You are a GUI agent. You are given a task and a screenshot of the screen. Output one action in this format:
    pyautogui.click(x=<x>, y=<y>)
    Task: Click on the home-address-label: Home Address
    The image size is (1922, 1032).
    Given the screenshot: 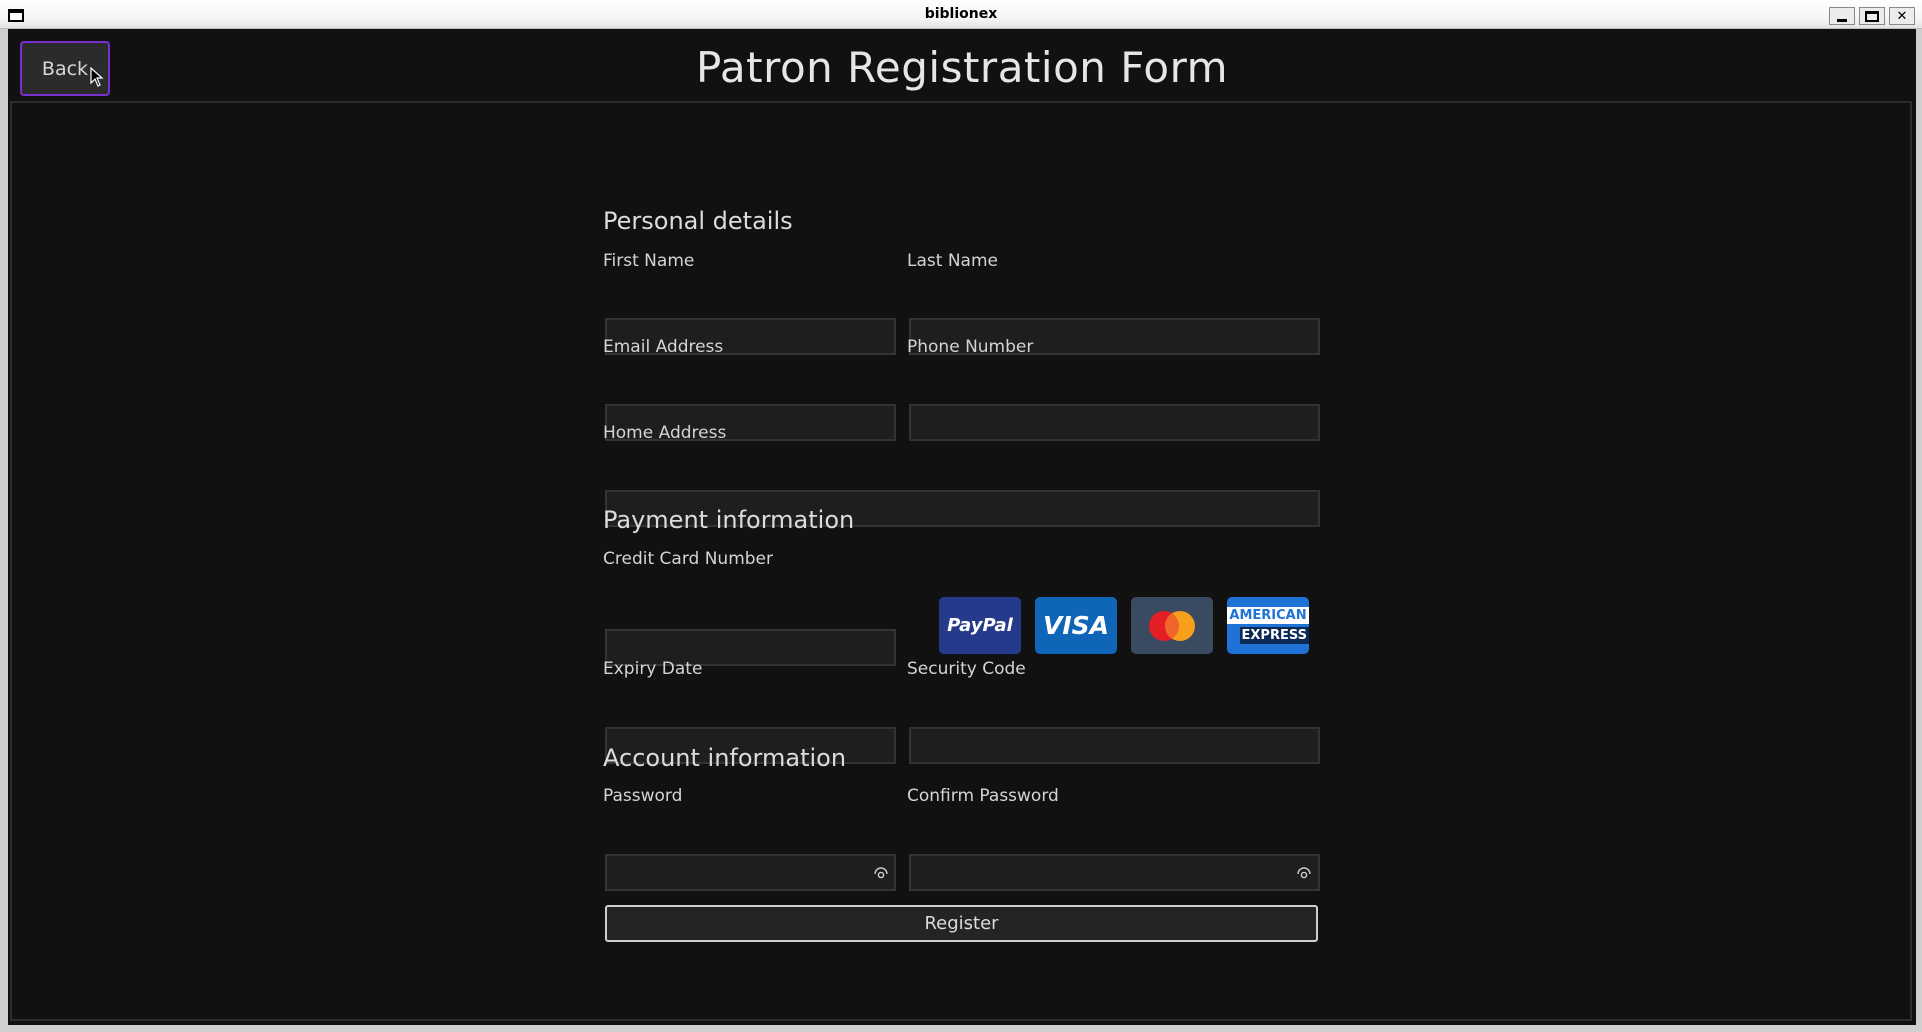 What is the action you would take?
    pyautogui.click(x=665, y=433)
    